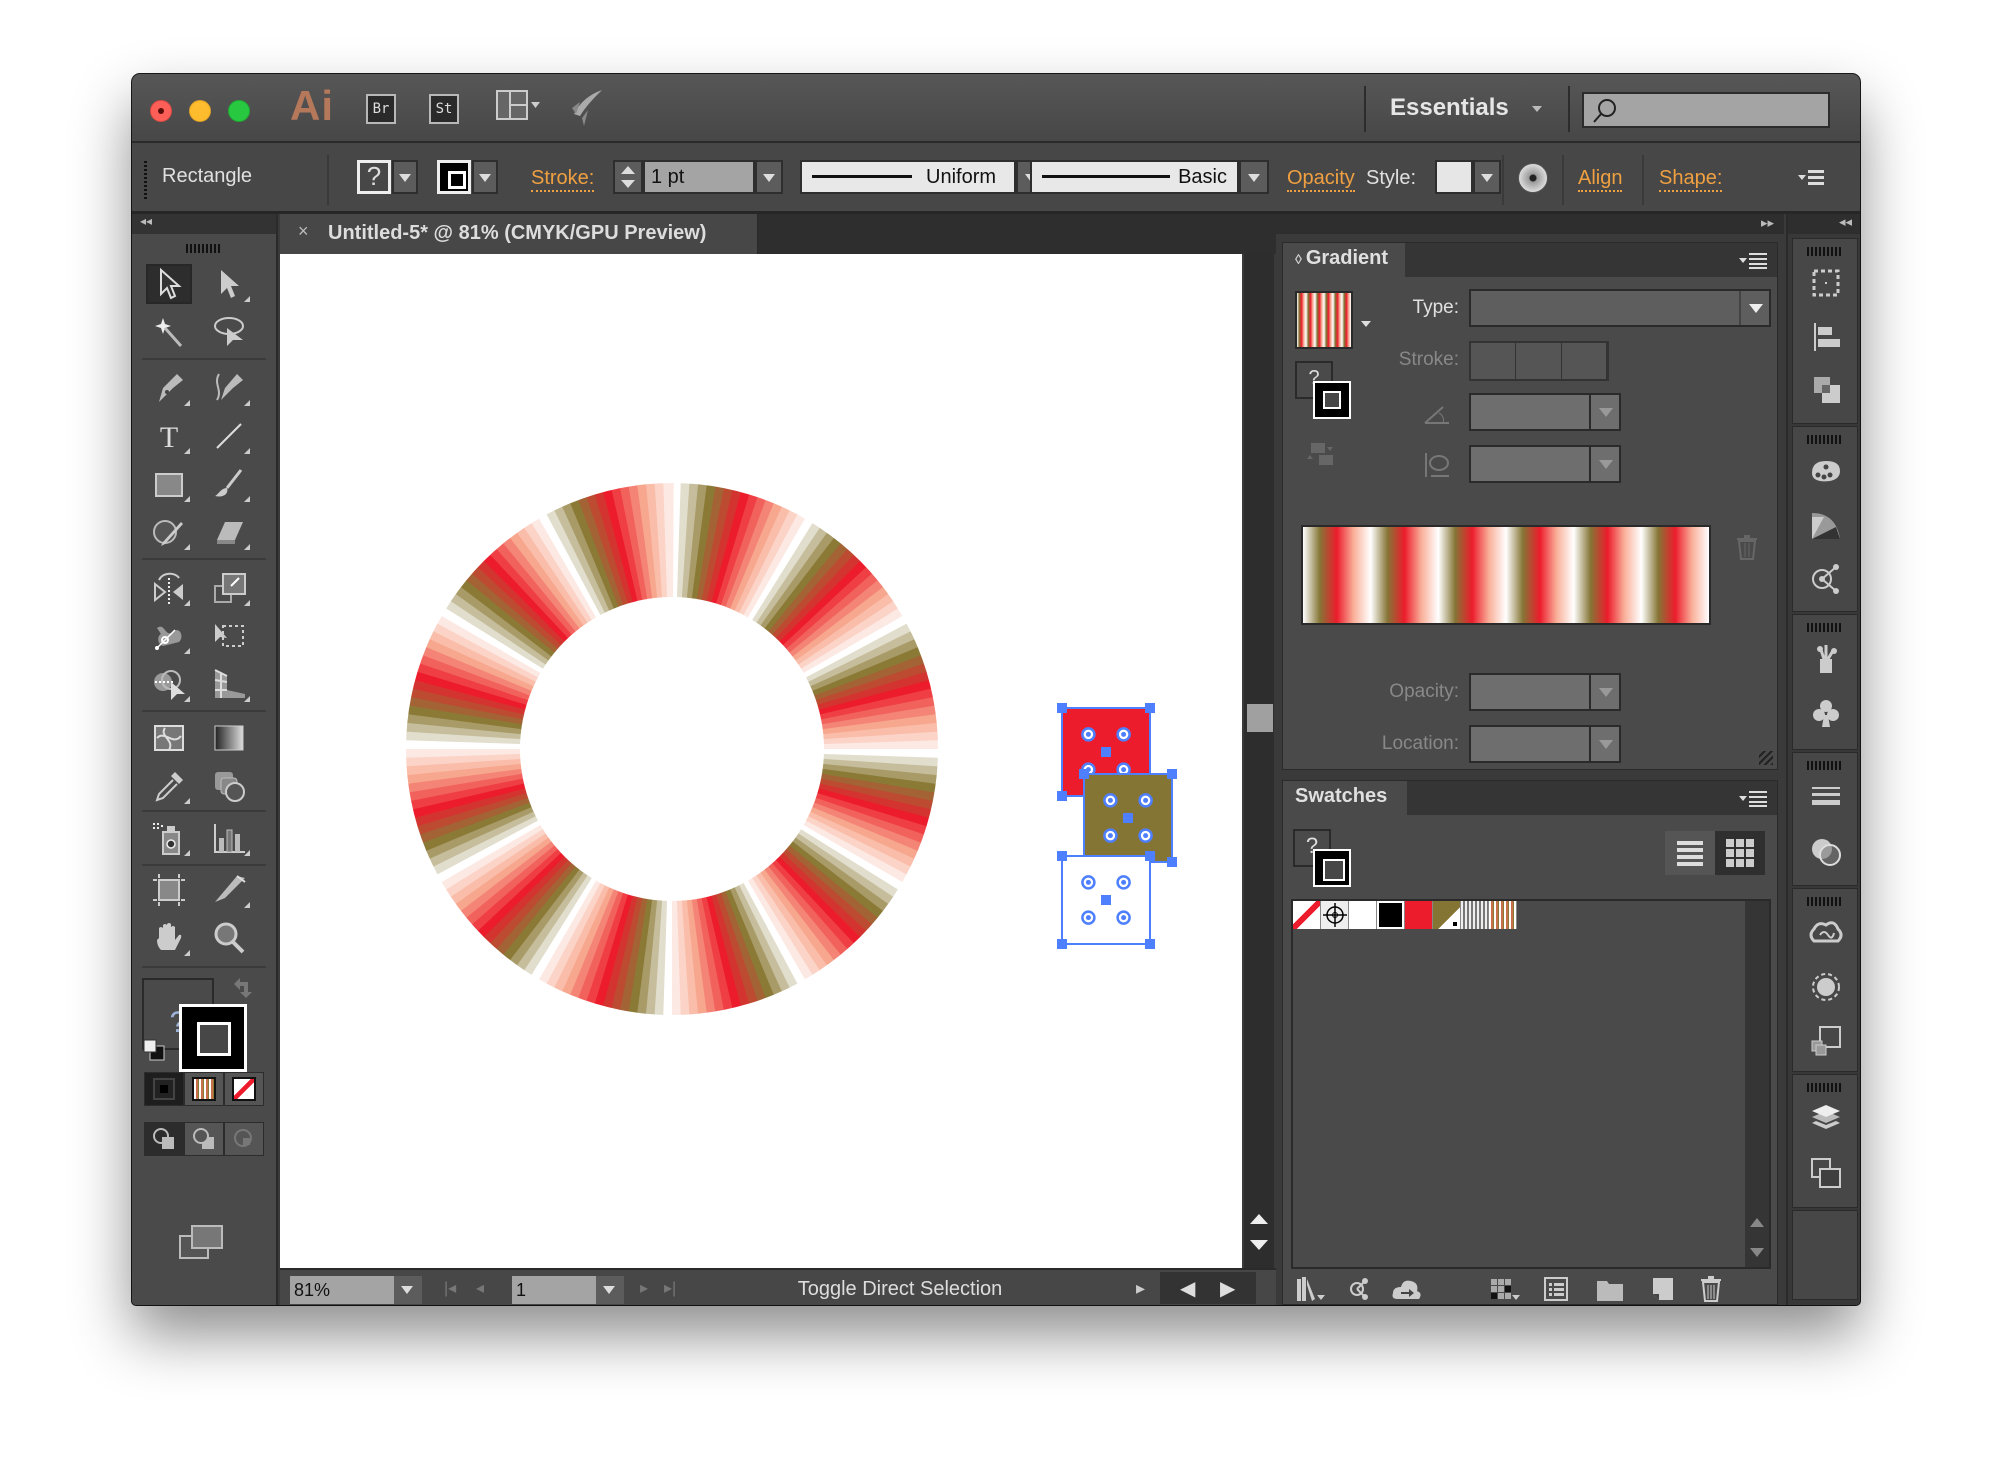 The width and height of the screenshot is (1992, 1484). Describe the element at coordinates (1505, 1289) in the screenshot. I see `swatch-kind-menu-icon` at that location.